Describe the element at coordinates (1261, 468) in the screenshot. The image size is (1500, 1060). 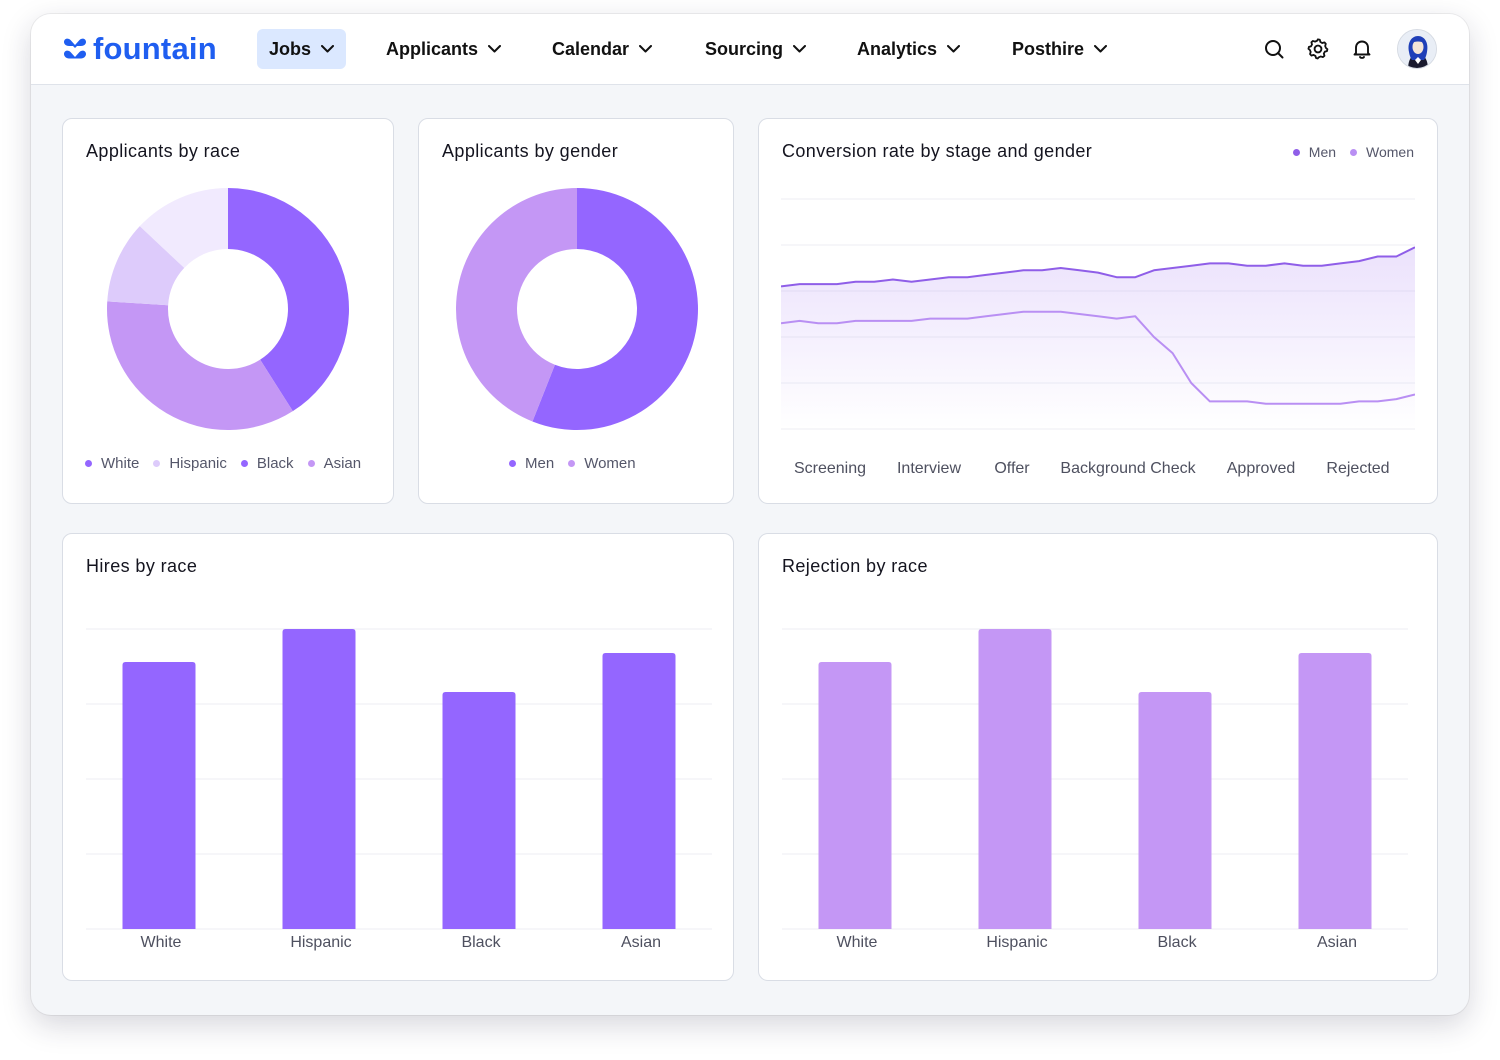
I see `x-tick-approved: Approved` at that location.